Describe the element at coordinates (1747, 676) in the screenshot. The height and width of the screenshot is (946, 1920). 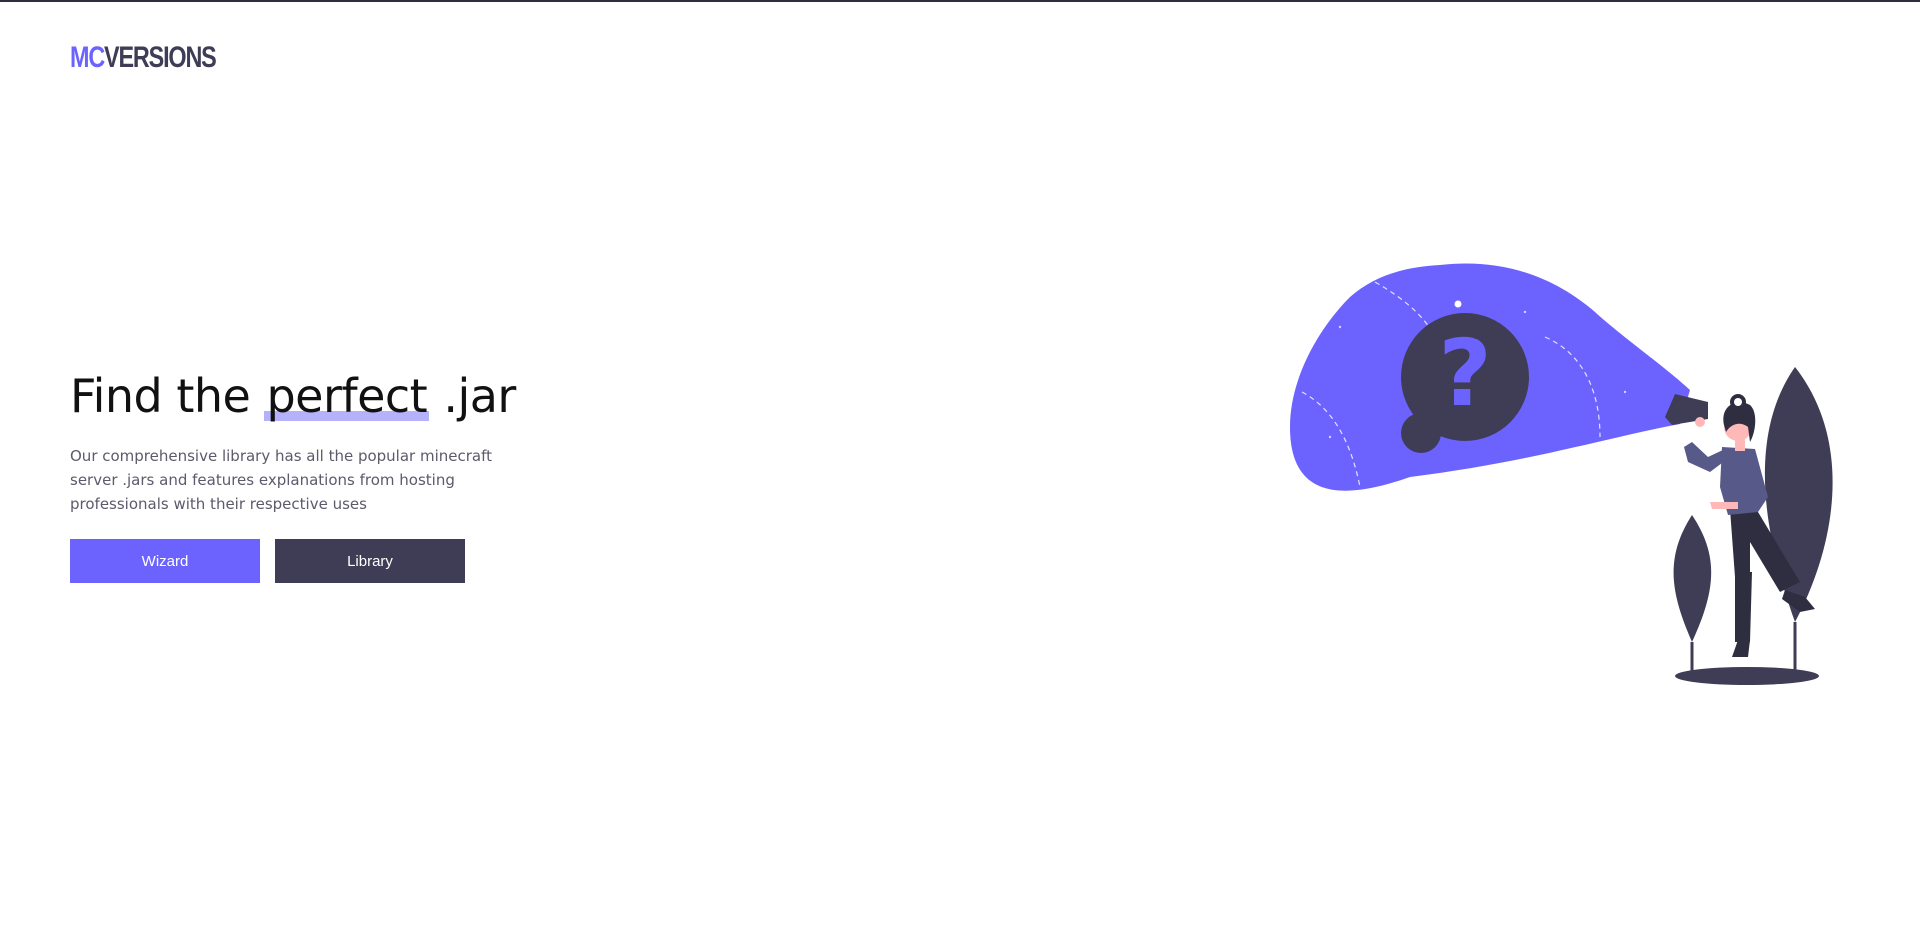
I see `ground-shadow` at that location.